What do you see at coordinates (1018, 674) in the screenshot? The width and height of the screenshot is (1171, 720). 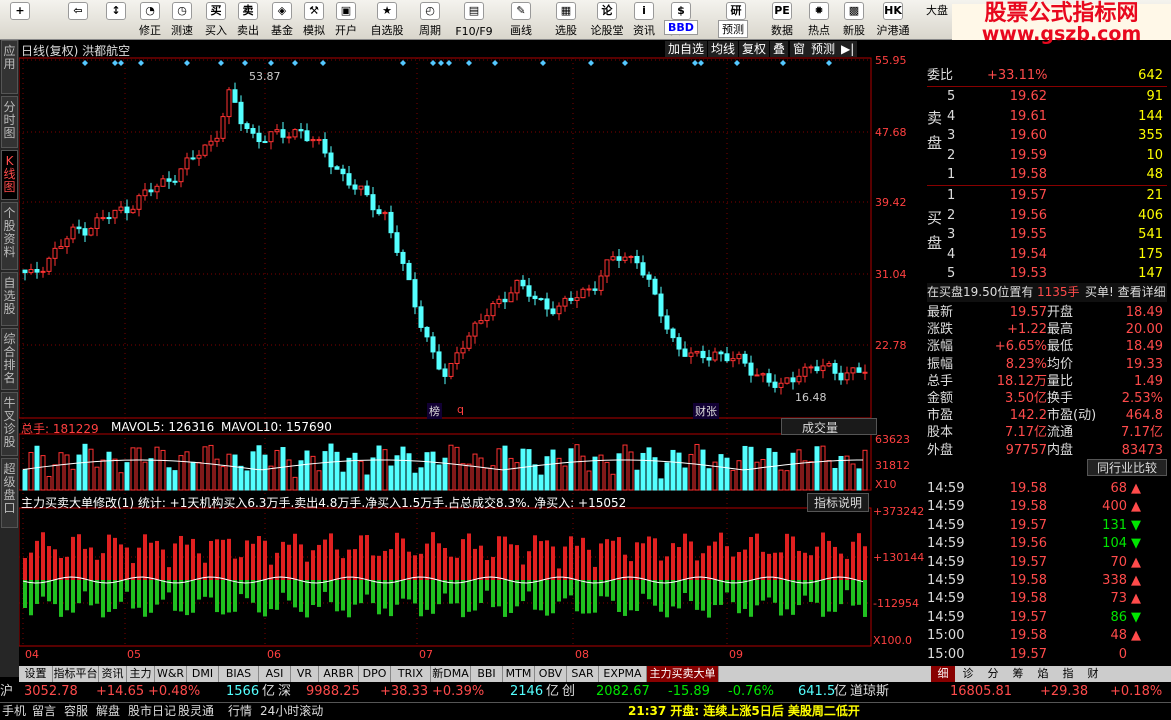 I see `quote-tab: 筹` at bounding box center [1018, 674].